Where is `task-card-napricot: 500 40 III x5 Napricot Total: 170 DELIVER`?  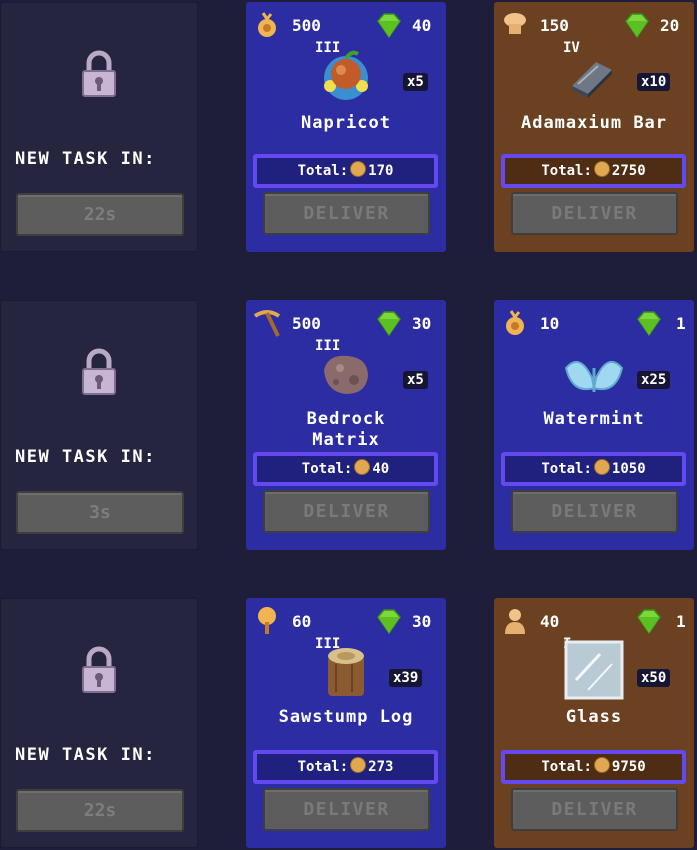 task-card-napricot: 500 40 III x5 Napricot Total: 170 DELIVER is located at coordinates (346, 127).